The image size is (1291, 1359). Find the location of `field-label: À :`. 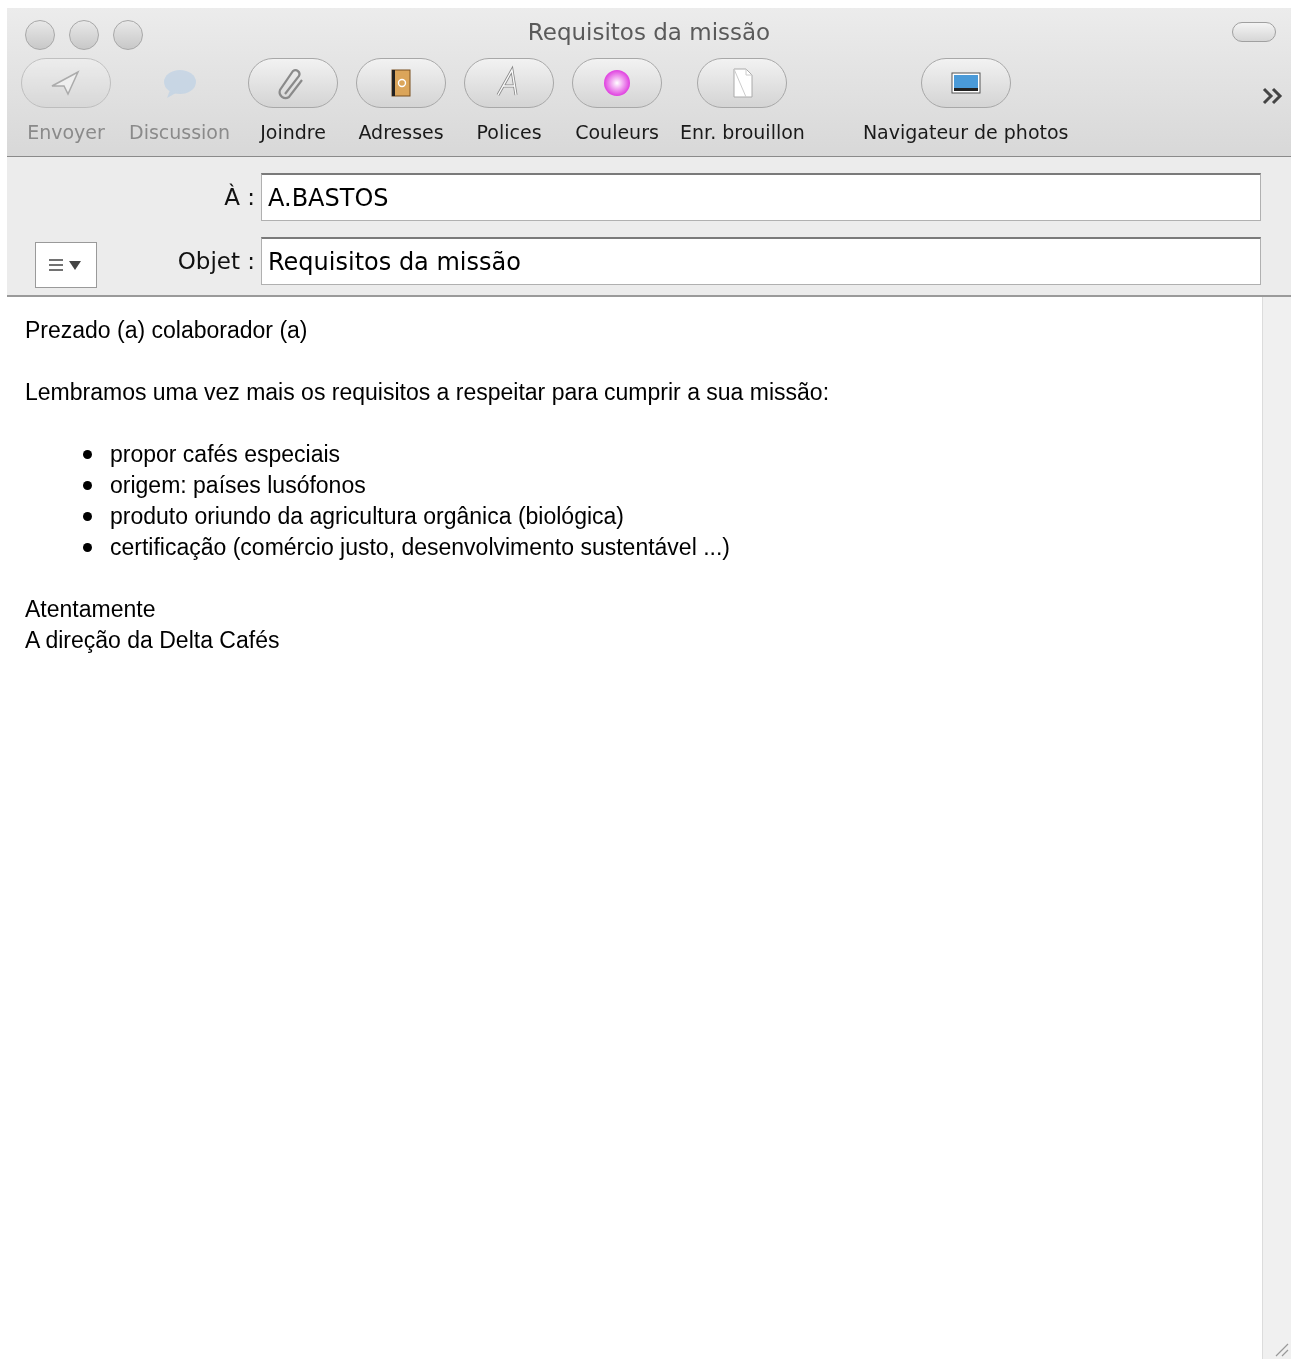

field-label: À : is located at coordinates (239, 197).